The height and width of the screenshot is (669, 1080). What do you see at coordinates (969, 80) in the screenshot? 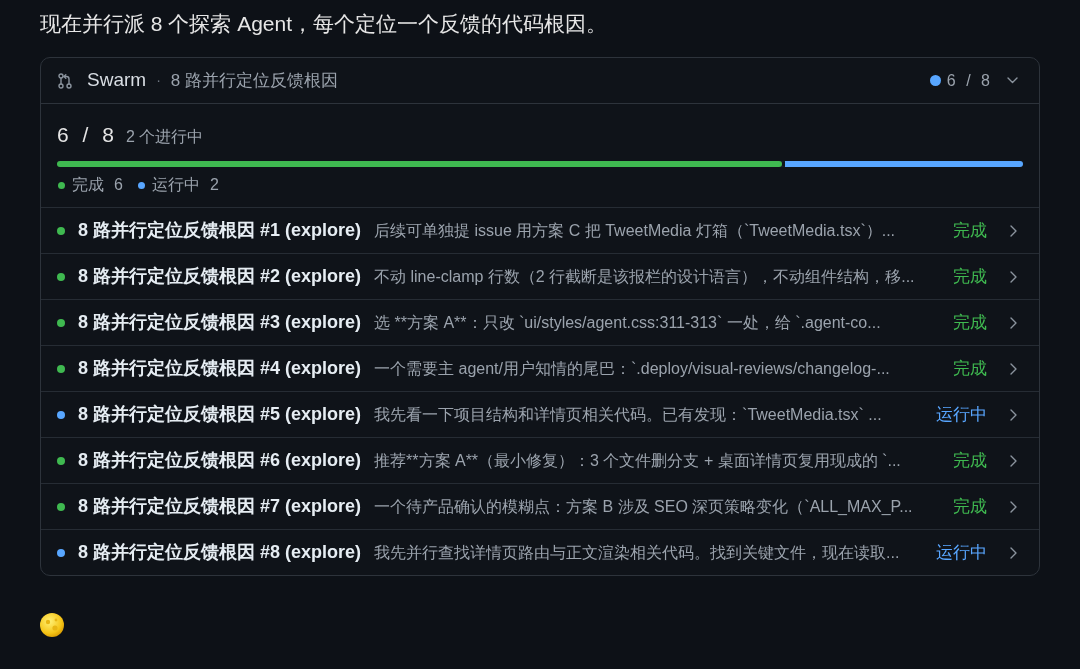
I see `progress-counter: 6 / 8` at bounding box center [969, 80].